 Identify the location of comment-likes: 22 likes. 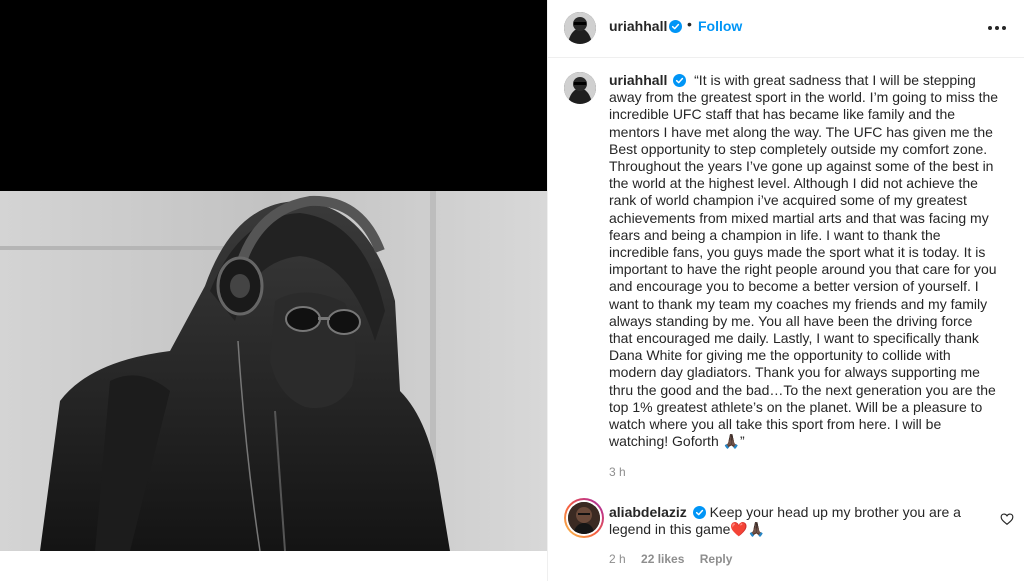
(662, 559).